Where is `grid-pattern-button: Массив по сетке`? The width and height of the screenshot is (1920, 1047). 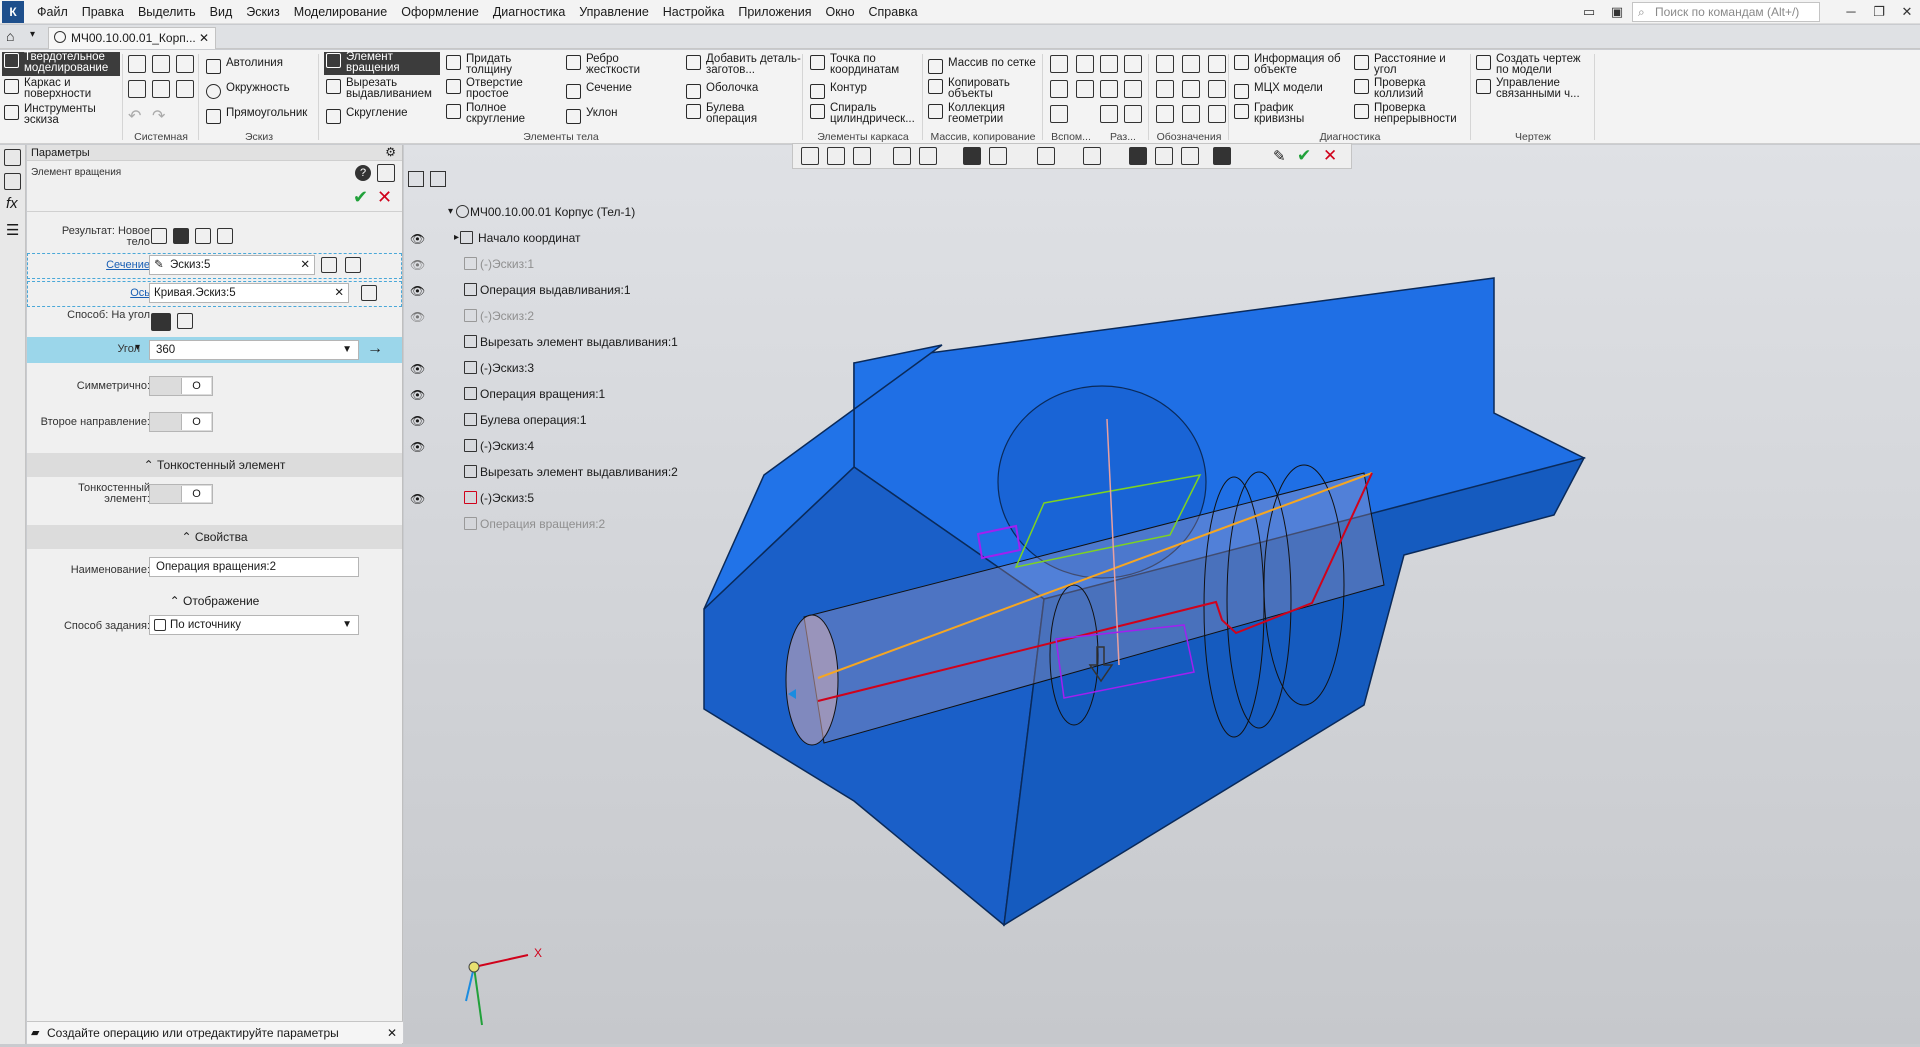
grid-pattern-button: Массив по сетке is located at coordinates (981, 65).